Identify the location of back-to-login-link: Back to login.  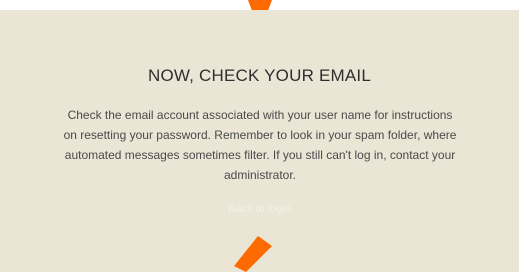
(259, 209).